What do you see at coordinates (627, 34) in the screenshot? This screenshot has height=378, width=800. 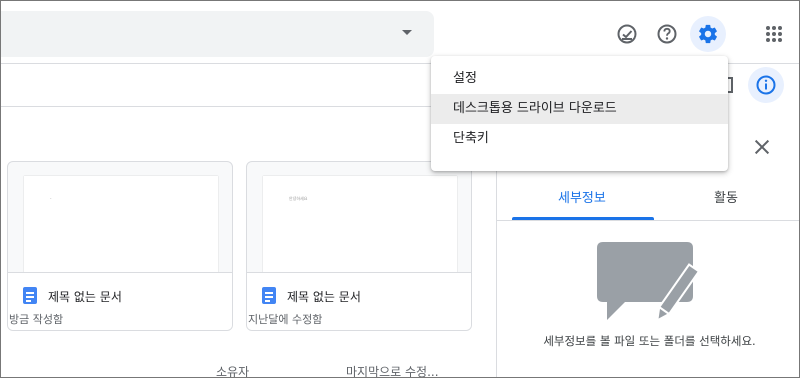 I see `ready-offline-check-icon` at bounding box center [627, 34].